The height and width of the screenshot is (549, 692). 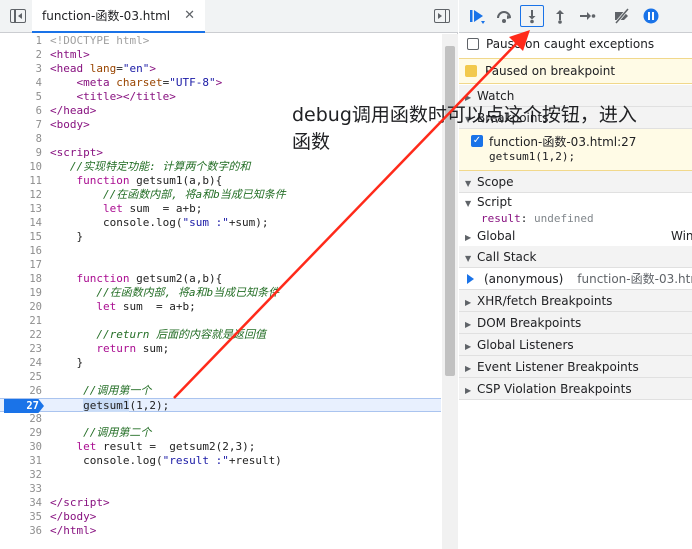 I want to click on line-number: 18, so click(x=21, y=279).